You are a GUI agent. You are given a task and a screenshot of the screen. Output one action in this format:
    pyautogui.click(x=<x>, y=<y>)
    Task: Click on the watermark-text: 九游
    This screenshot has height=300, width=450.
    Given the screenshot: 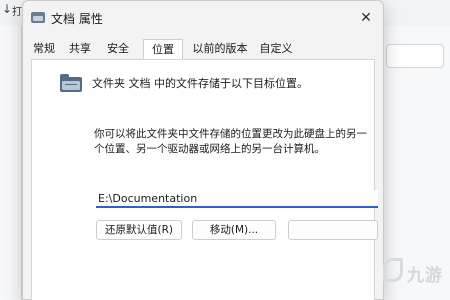 What is the action you would take?
    pyautogui.click(x=425, y=276)
    